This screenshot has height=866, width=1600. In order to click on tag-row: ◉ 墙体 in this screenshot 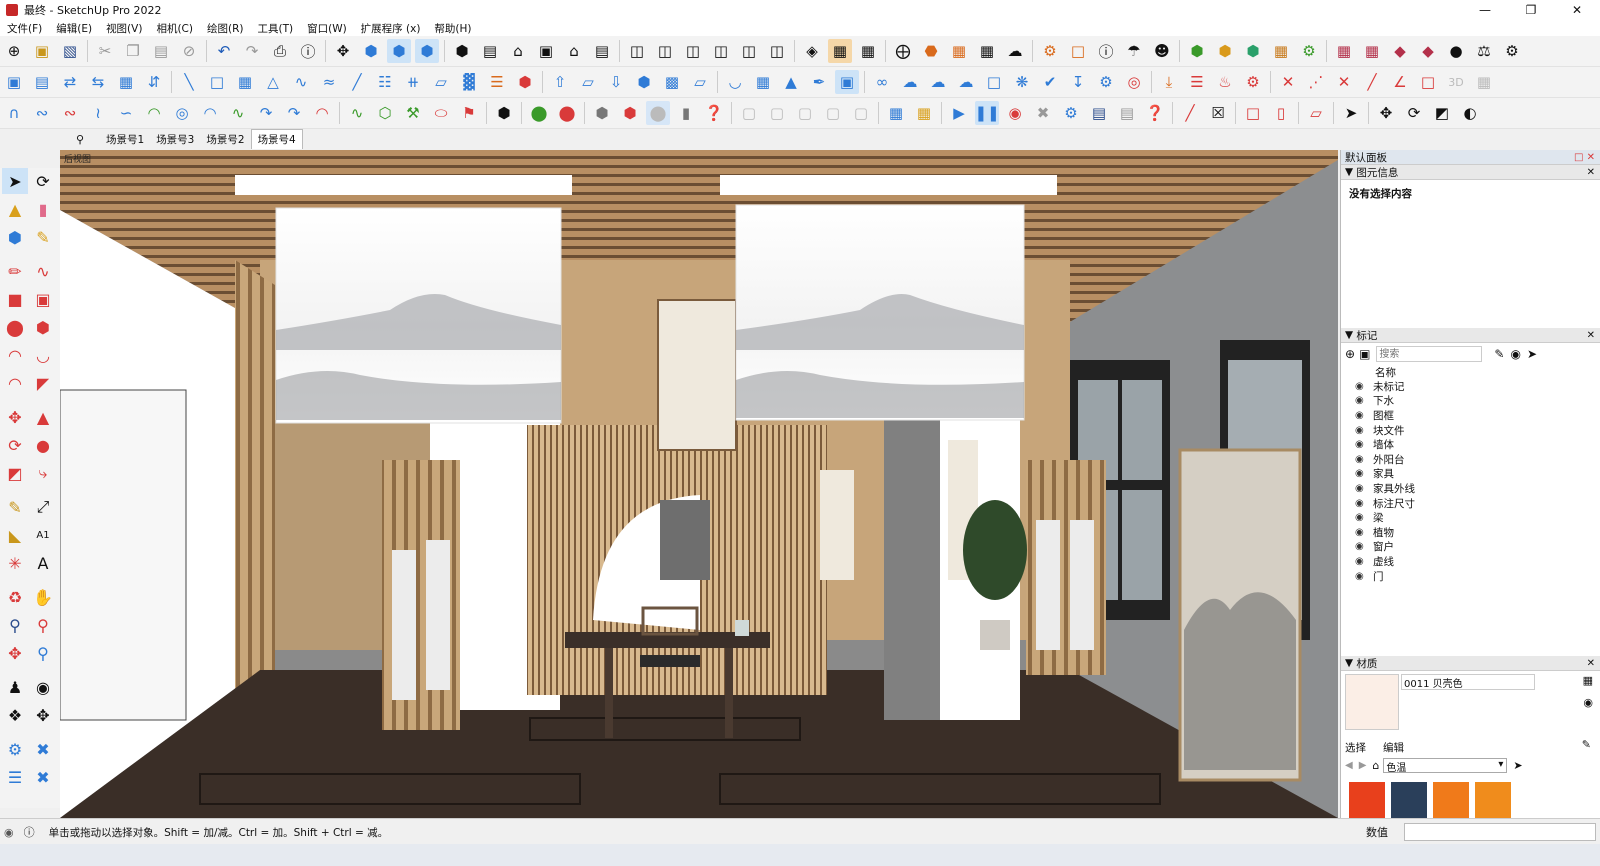, I will do `click(1470, 444)`.